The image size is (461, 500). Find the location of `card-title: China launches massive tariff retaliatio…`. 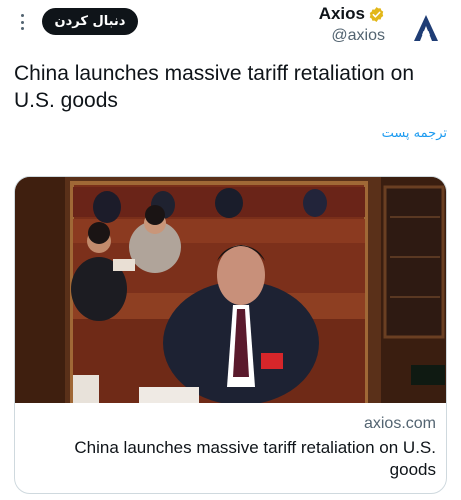

card-title: China launches massive tariff retaliatio… is located at coordinates (236, 459).